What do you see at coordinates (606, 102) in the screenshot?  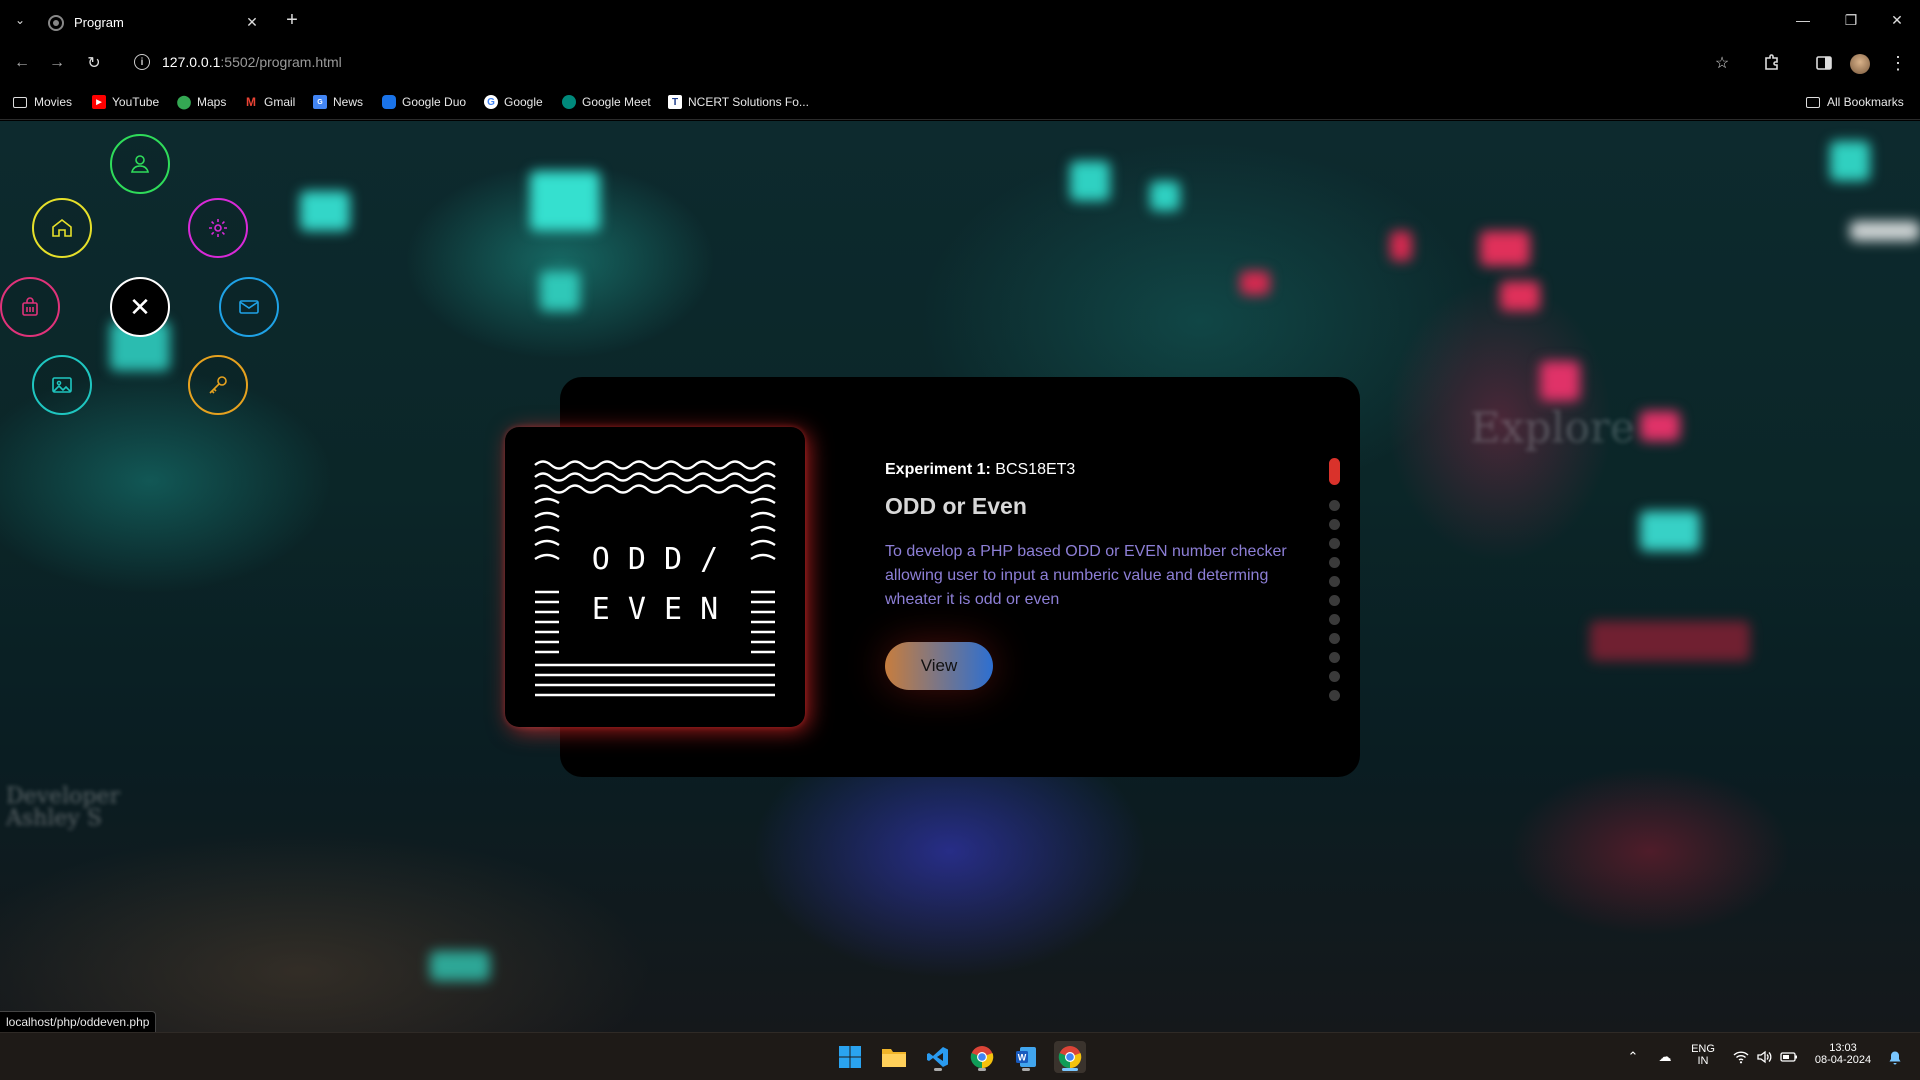 I see `bookmark-google-meet: Google Meet` at bounding box center [606, 102].